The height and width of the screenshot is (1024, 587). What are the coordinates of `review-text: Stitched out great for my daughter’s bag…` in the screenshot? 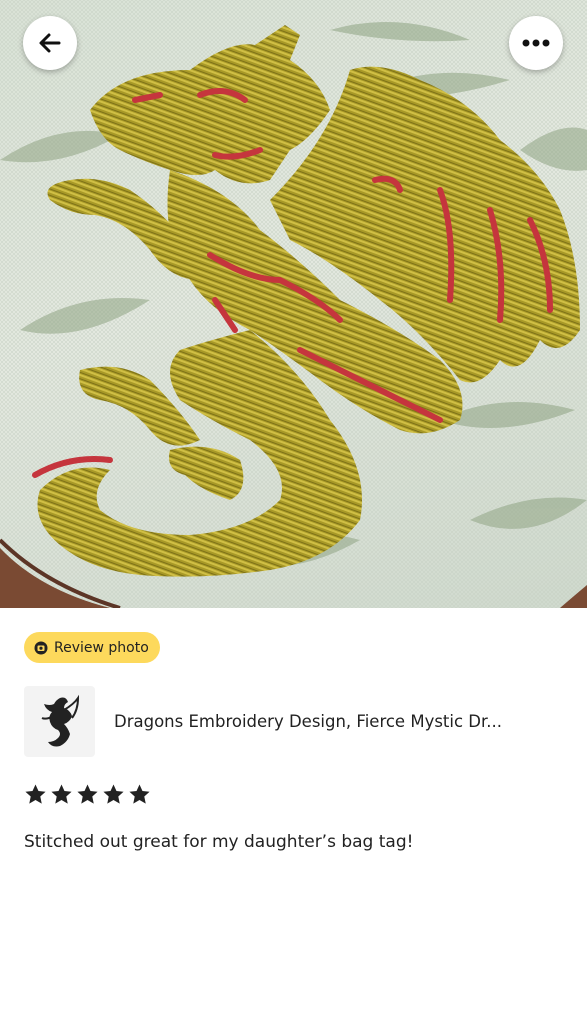 It's located at (219, 842).